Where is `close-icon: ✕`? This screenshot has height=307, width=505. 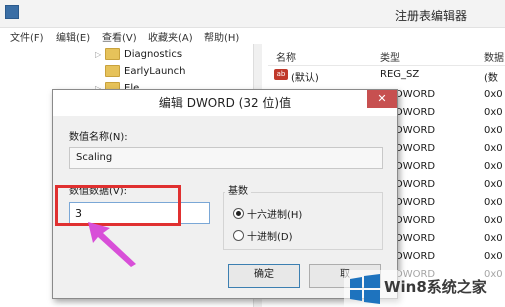
close-icon: ✕ is located at coordinates (382, 98).